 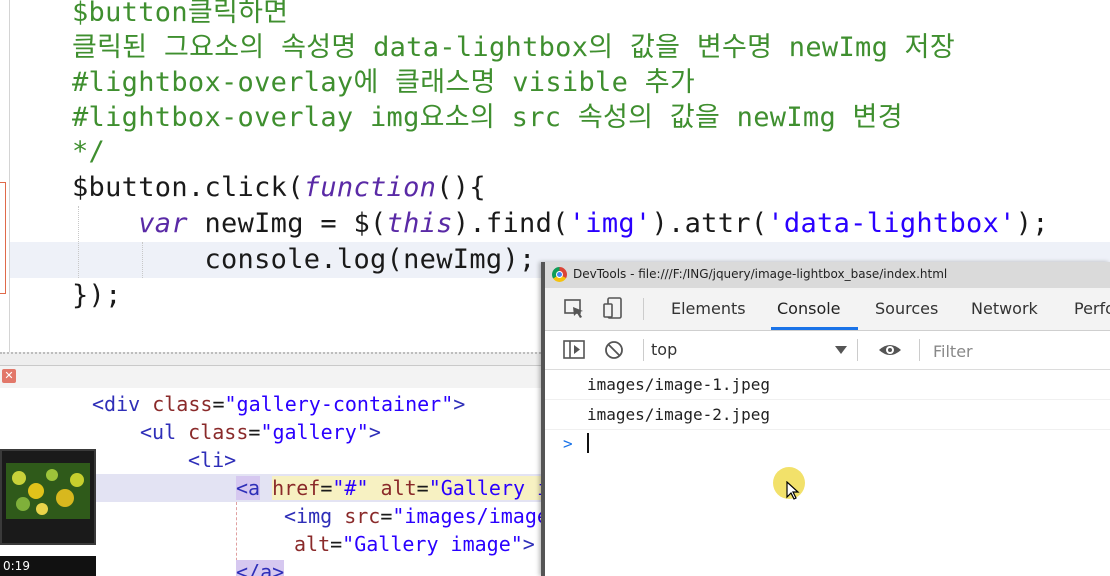 What do you see at coordinates (48, 566) in the screenshot?
I see `video-timestamp: 0:19` at bounding box center [48, 566].